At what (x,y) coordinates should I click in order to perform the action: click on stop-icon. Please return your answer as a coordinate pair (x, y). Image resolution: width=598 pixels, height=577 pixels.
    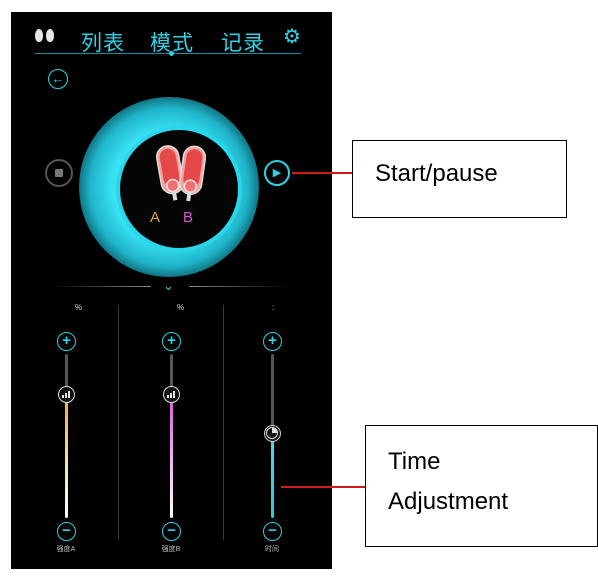
    Looking at the image, I should click on (59, 173).